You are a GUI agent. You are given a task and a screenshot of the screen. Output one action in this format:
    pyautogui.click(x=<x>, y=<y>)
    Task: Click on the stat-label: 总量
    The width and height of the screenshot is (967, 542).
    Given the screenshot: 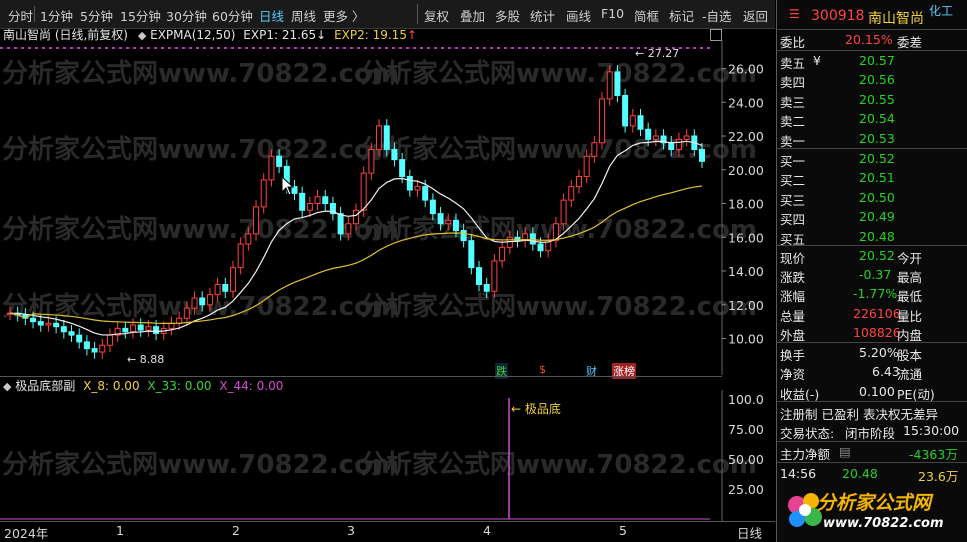 What is the action you would take?
    pyautogui.click(x=793, y=316)
    